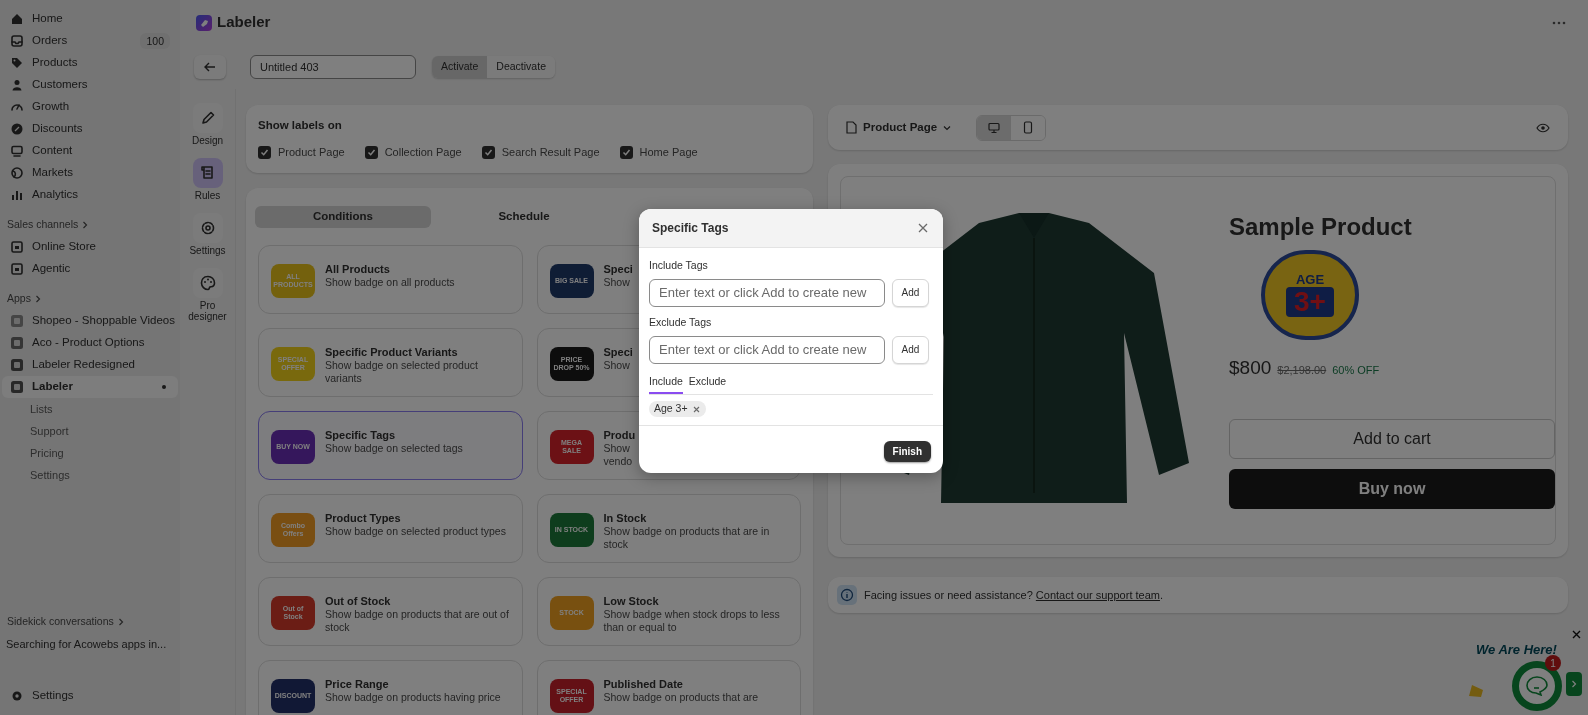  I want to click on chevron-down-icon, so click(947, 127).